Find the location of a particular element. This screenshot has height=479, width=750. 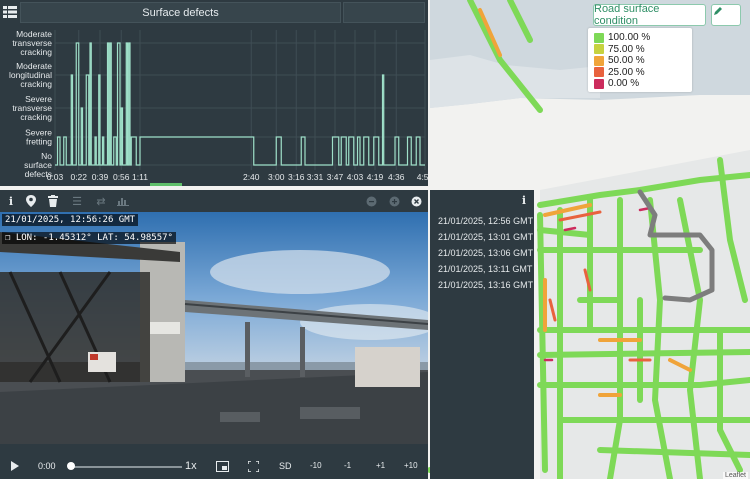

x-tick-label: 2:40 is located at coordinates (251, 177).